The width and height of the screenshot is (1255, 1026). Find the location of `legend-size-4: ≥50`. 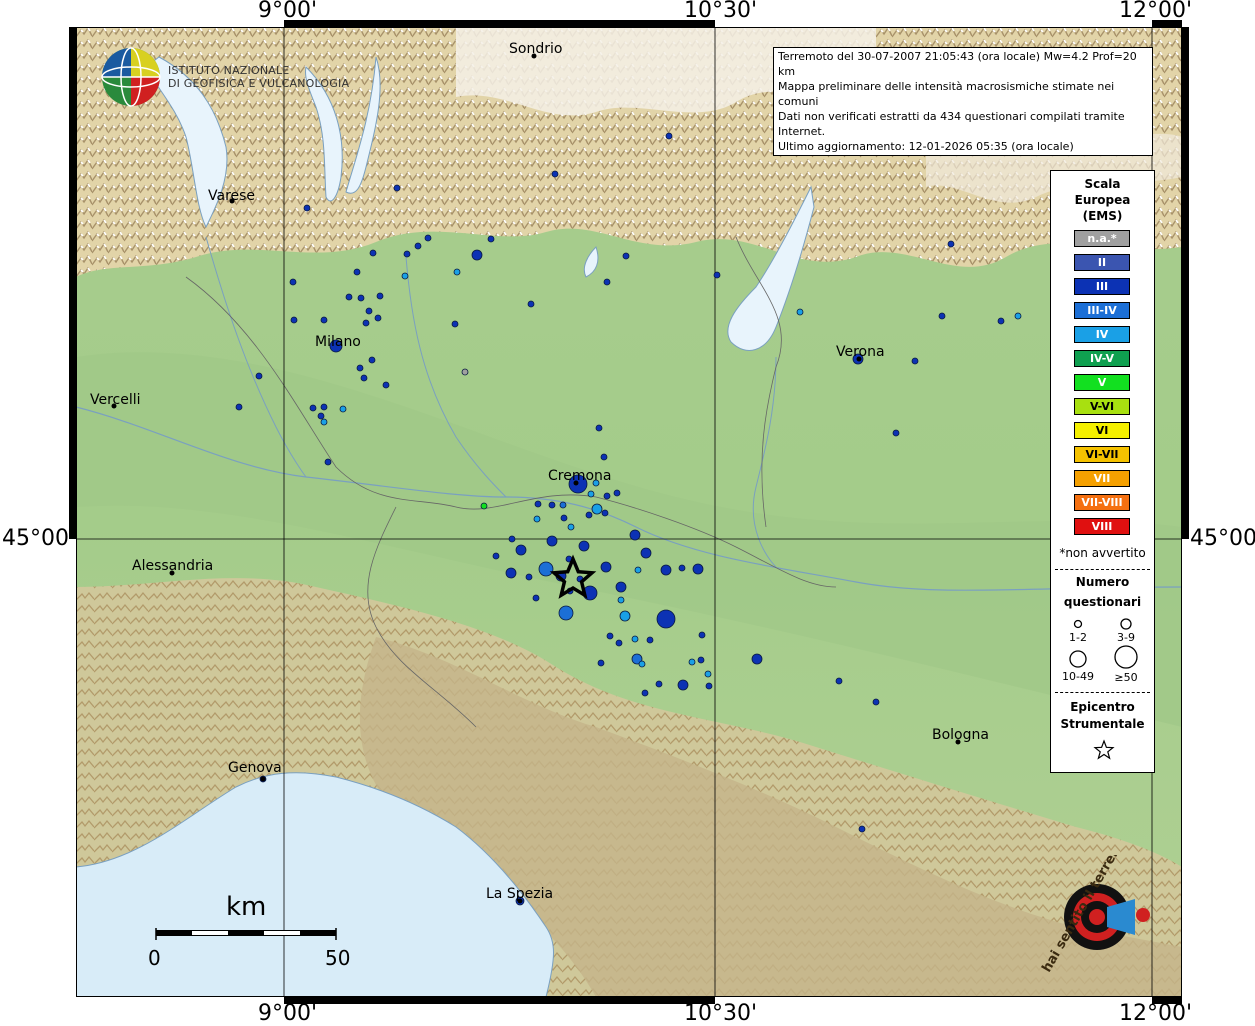

legend-size-4: ≥50 is located at coordinates (1126, 677).